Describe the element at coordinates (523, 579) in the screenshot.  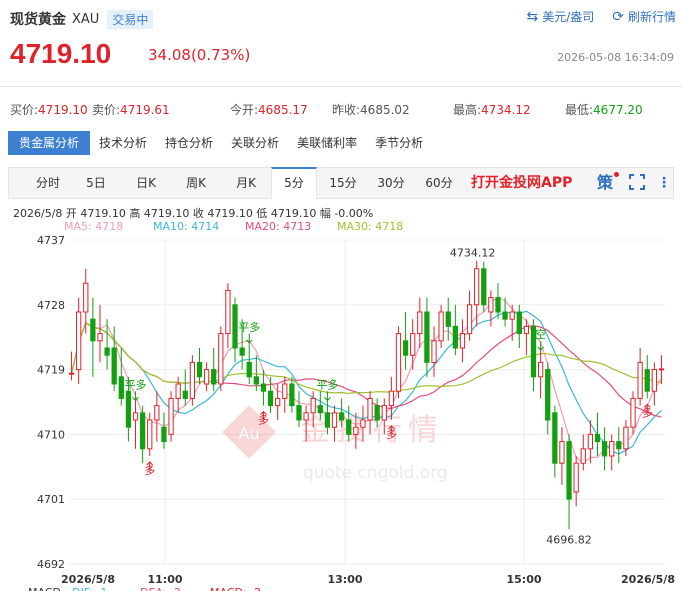
I see `x-tick-label: 15:00` at that location.